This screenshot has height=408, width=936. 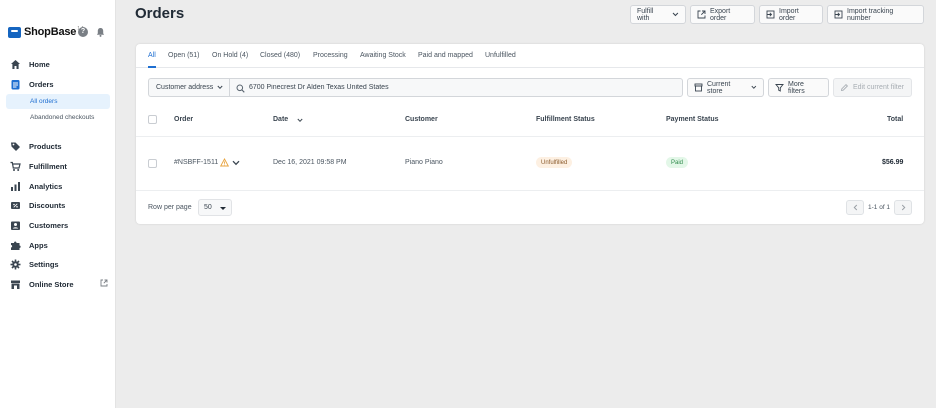 What do you see at coordinates (58, 245) in the screenshot?
I see `sidebar-item-apps: Apps` at bounding box center [58, 245].